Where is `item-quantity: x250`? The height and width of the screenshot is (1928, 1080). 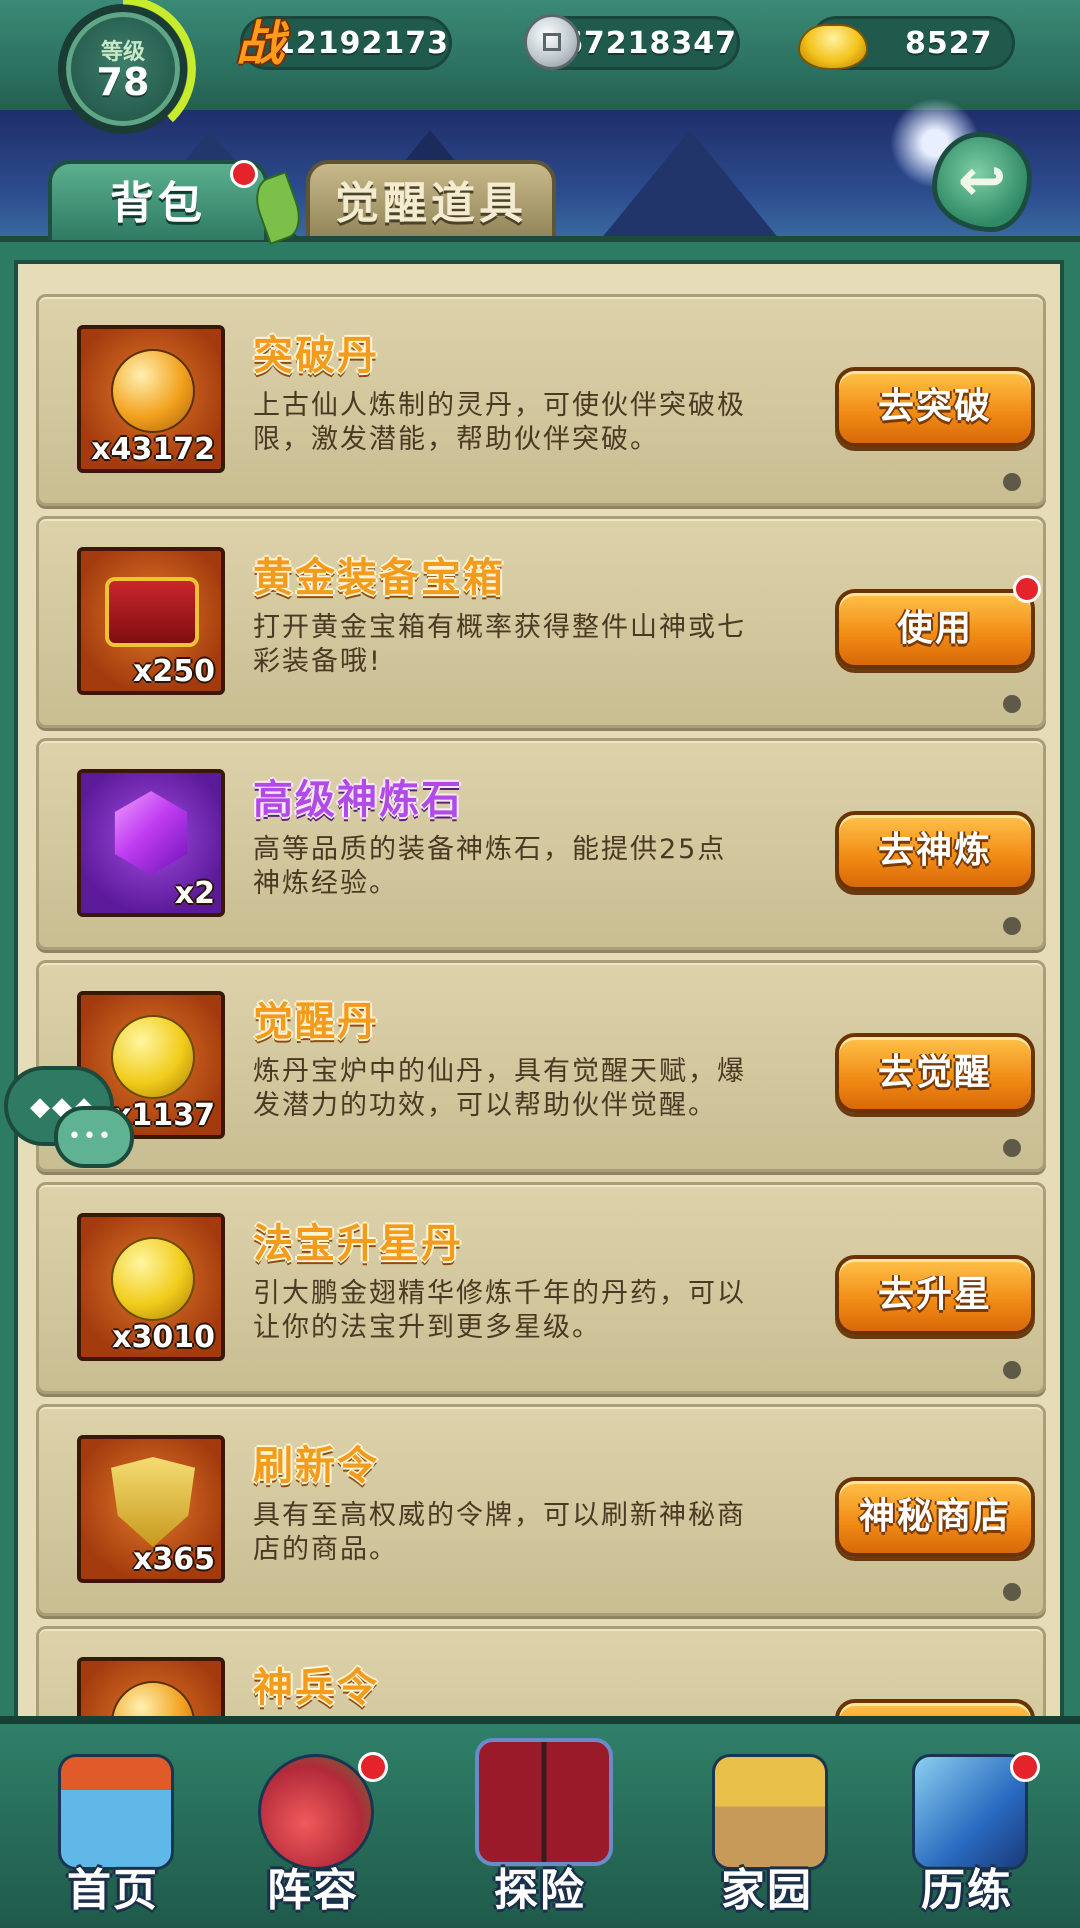 item-quantity: x250 is located at coordinates (174, 671).